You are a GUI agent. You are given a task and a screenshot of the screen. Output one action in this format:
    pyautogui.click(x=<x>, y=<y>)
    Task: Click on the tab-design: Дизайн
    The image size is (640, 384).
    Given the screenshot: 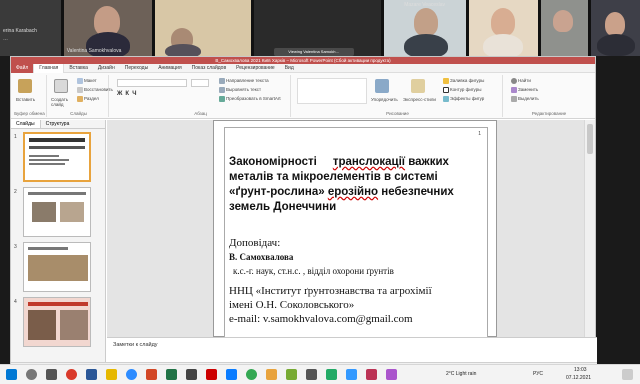 What is the action you would take?
    pyautogui.click(x=106, y=68)
    